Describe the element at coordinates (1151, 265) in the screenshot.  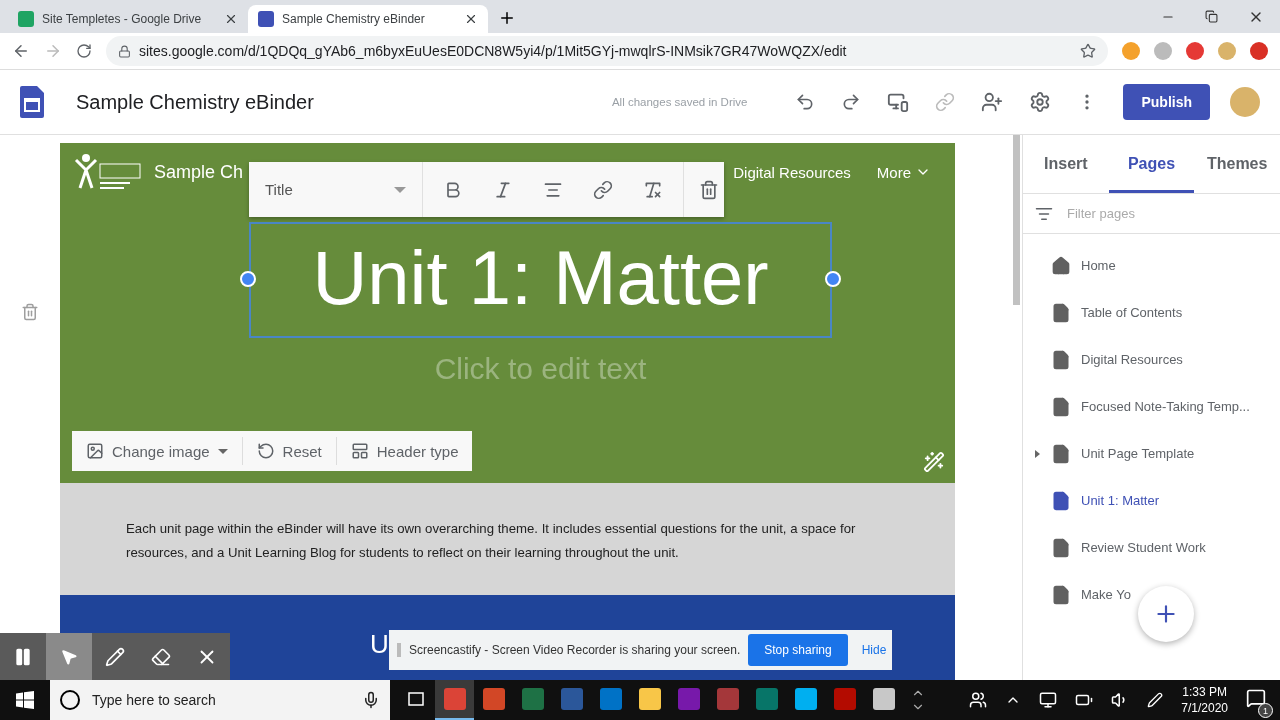
I see `page-item: Home` at that location.